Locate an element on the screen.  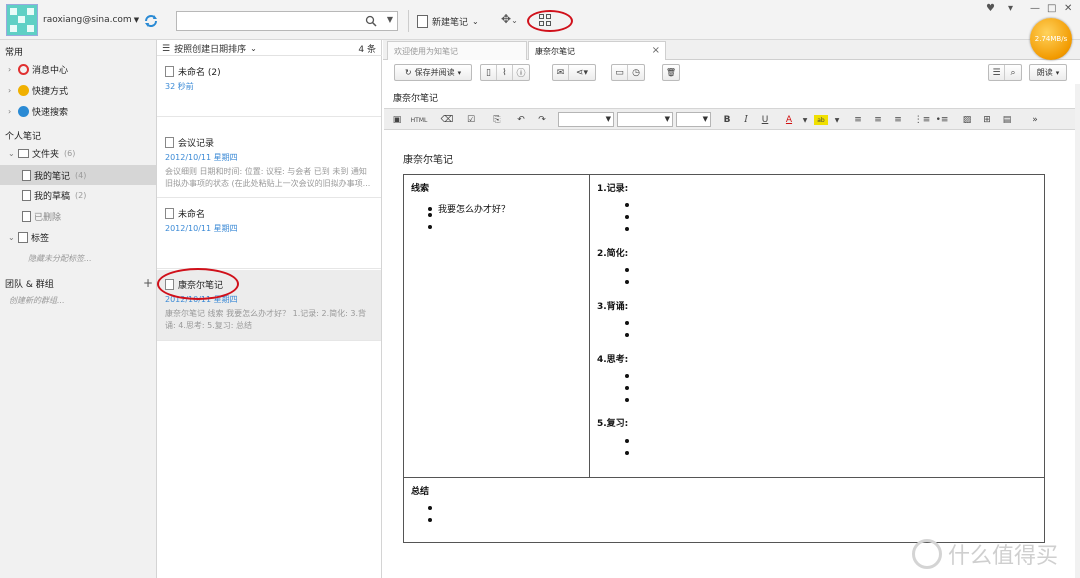
watermark-text: 什么值得买 is located at coordinates (1003, 556).